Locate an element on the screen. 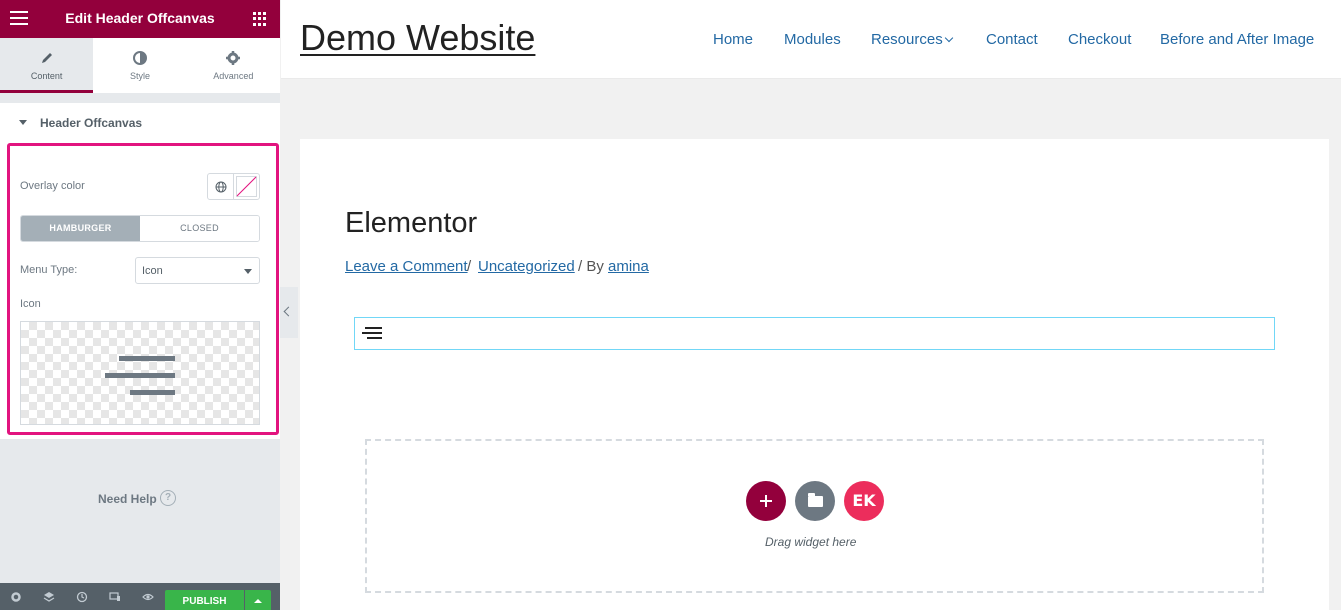  drag-widget-hint: Drag widget here is located at coordinates (811, 542).